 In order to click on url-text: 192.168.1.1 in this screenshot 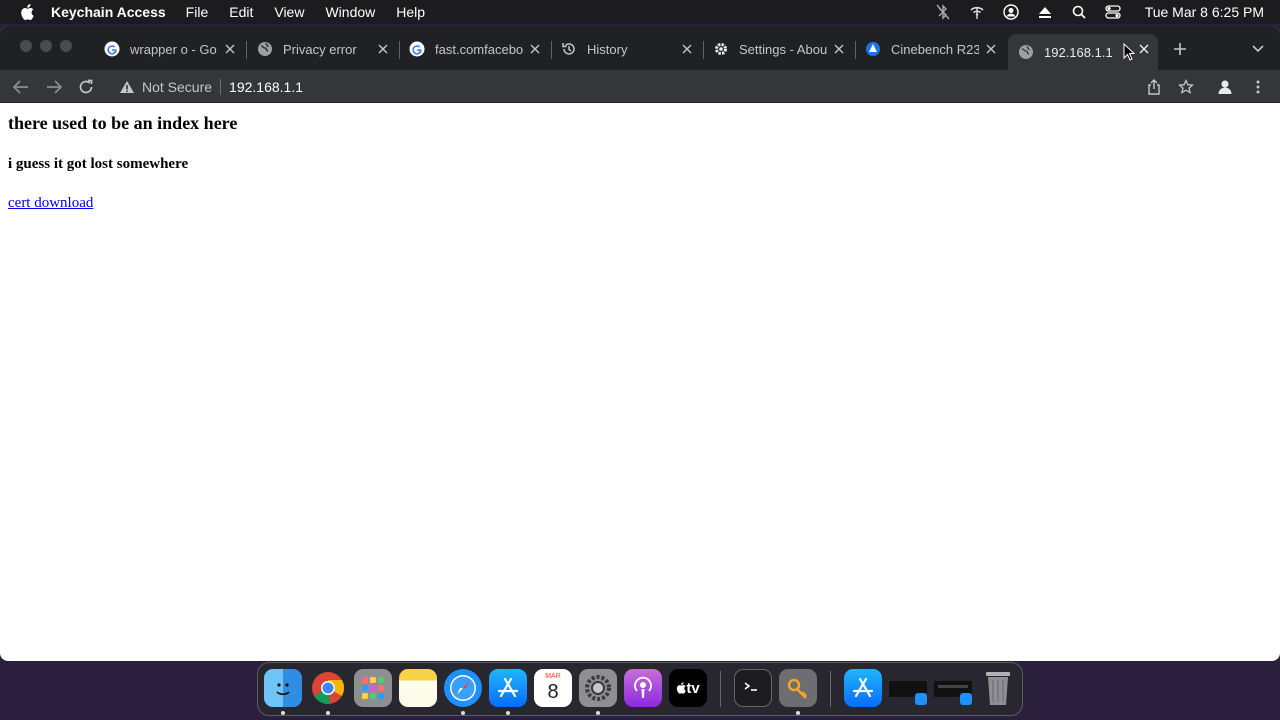, I will do `click(266, 87)`.